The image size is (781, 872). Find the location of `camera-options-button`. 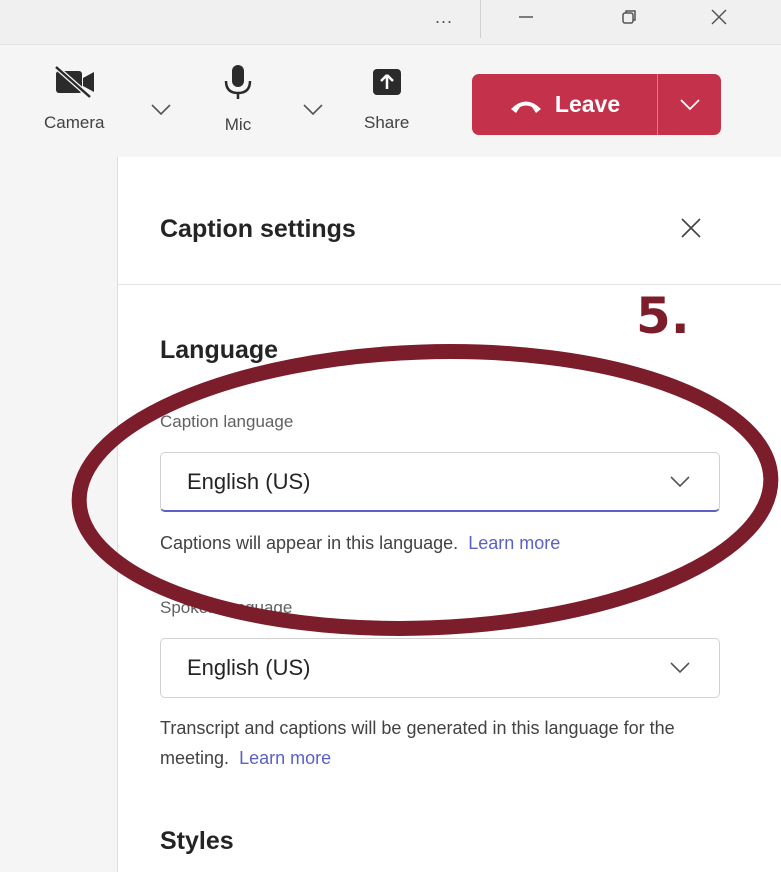

camera-options-button is located at coordinates (161, 112).